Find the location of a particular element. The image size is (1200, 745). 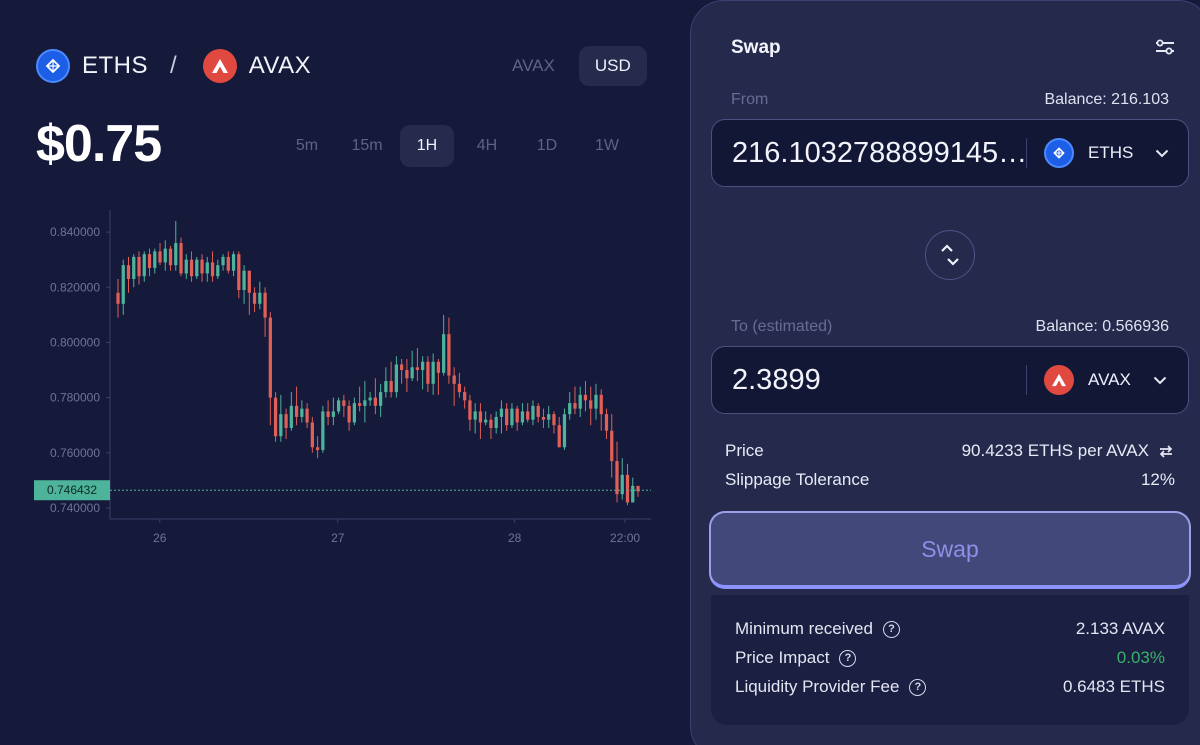

invert-price-icon is located at coordinates (1166, 451).